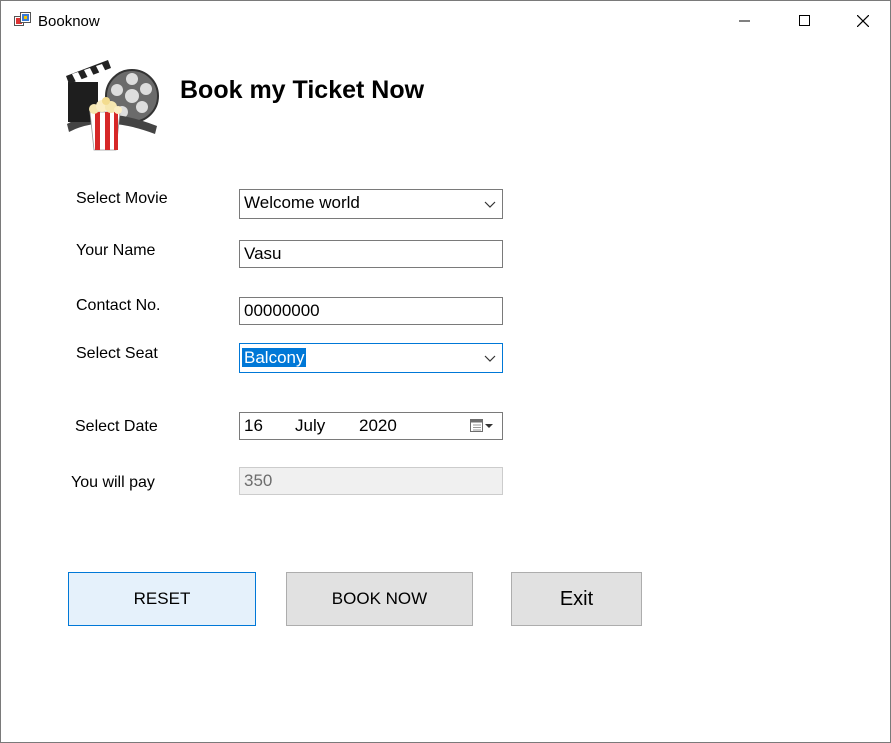 The width and height of the screenshot is (891, 743). What do you see at coordinates (310, 426) in the screenshot?
I see `date-month: July` at bounding box center [310, 426].